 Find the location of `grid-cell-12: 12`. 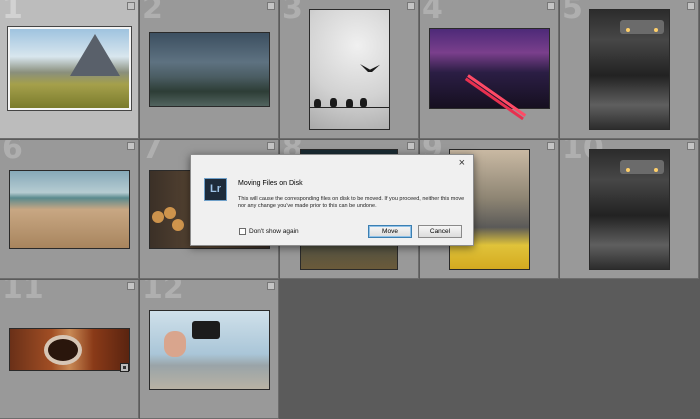

grid-cell-12: 12 is located at coordinates (209, 349).